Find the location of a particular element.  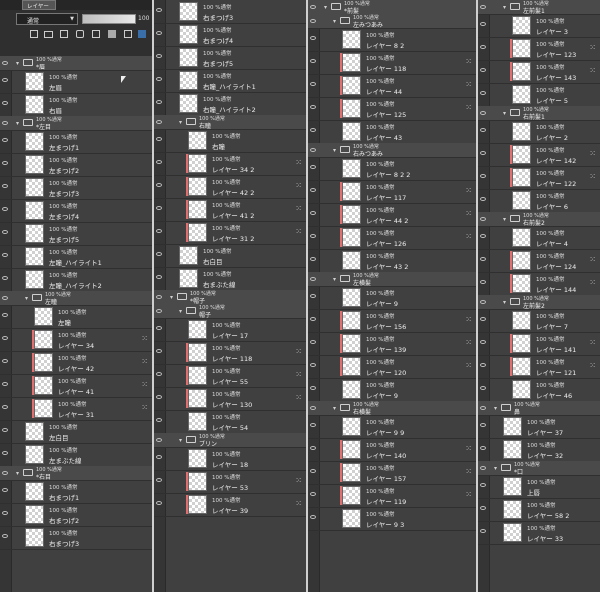

layer-folder: ▾ 100 %通常 *帽子 is located at coordinates (230, 297).